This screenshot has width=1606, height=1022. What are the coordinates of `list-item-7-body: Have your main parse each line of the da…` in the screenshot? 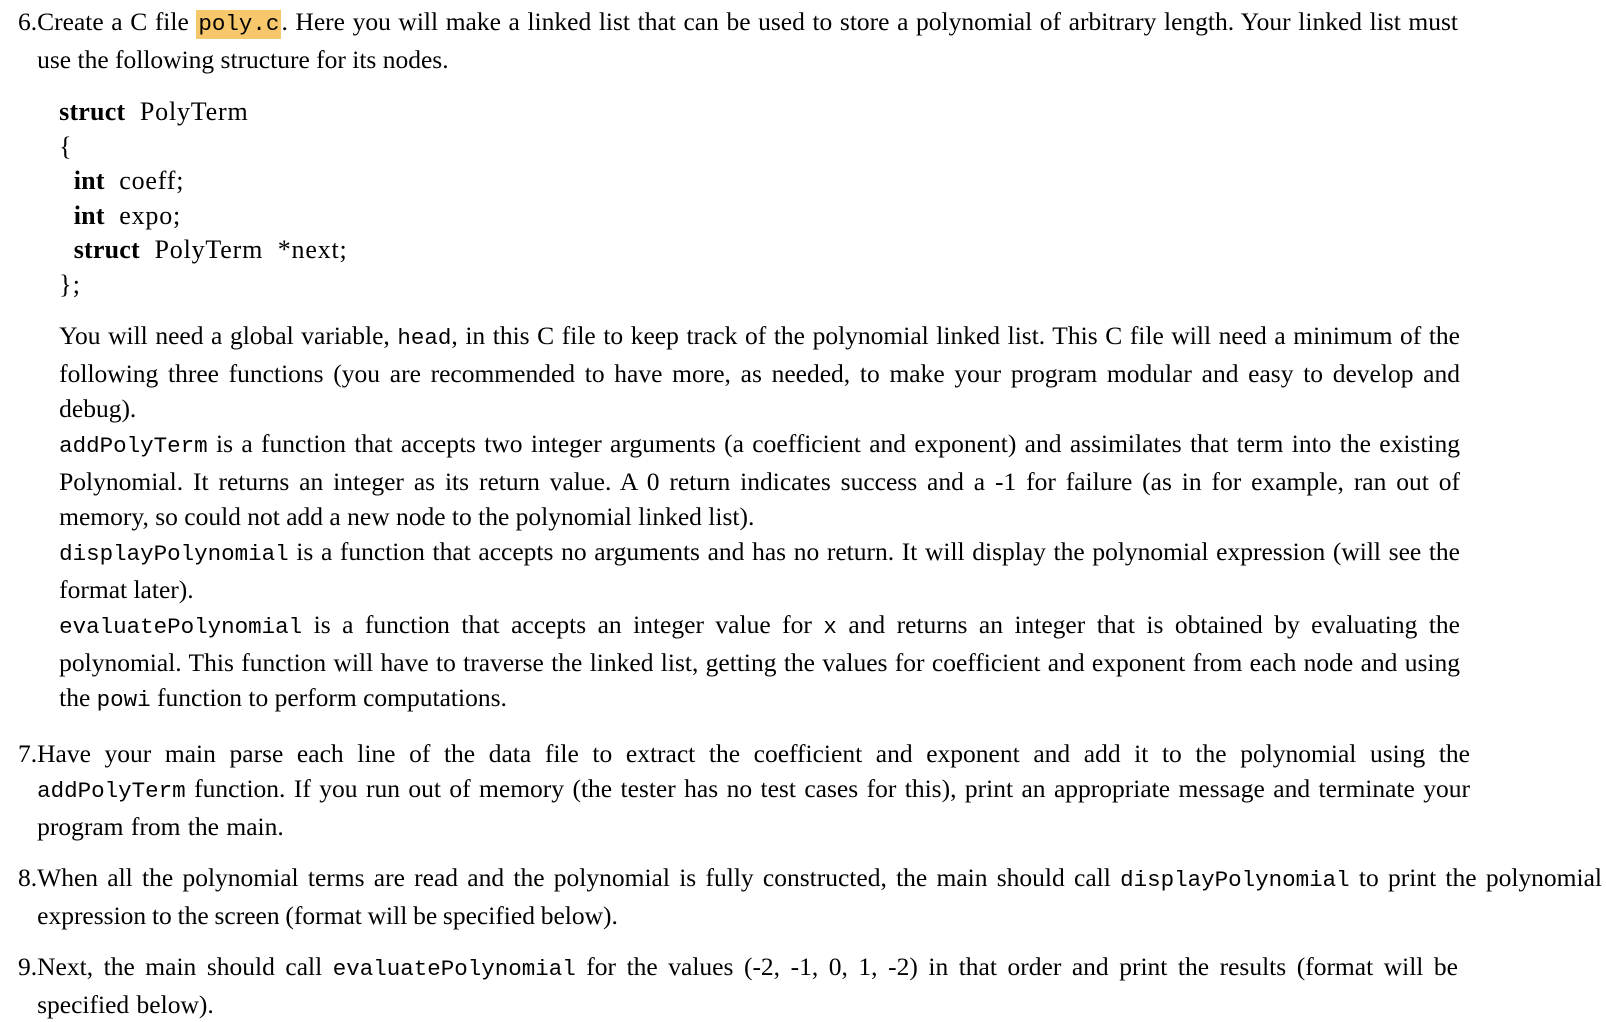 It's located at (821, 790).